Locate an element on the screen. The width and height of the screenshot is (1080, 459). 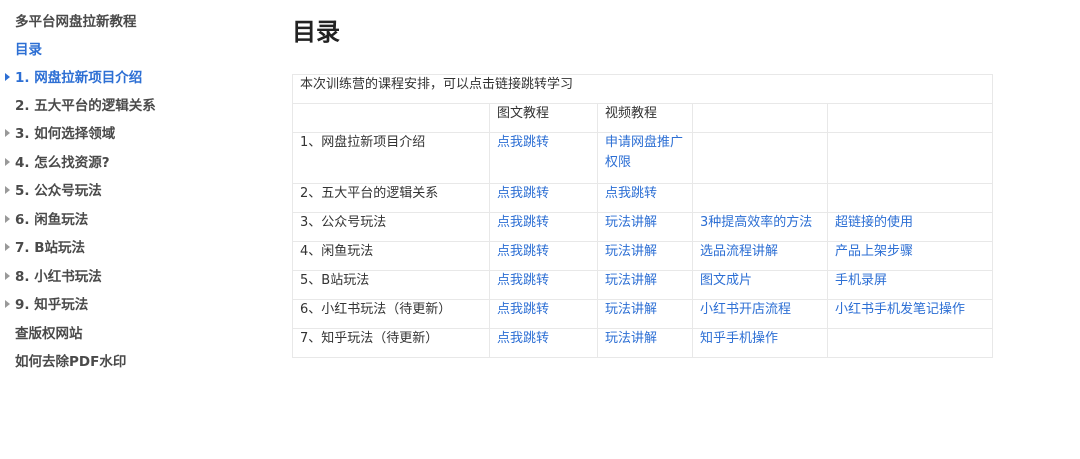
sidebar-item-1: 目录 is located at coordinates (21, 50).